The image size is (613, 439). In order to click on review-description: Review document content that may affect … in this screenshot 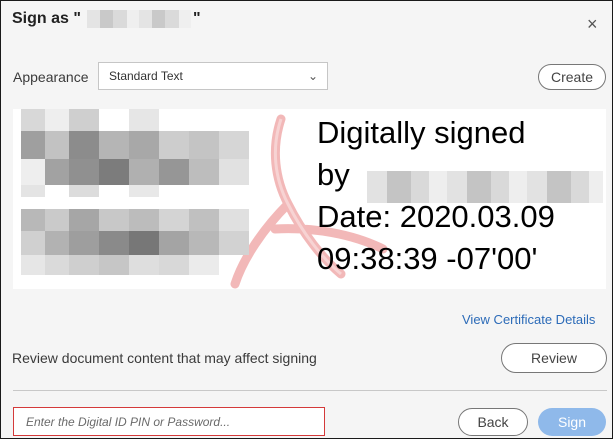, I will do `click(164, 358)`.